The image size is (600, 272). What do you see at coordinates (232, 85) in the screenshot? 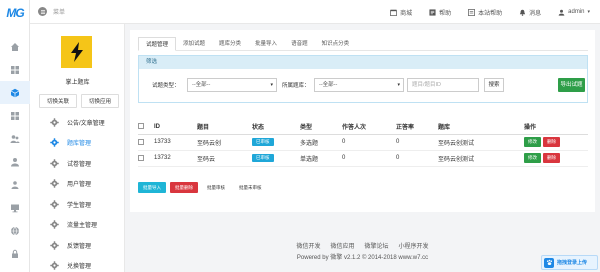
I see `type-select: --全部-- ▾` at bounding box center [232, 85].